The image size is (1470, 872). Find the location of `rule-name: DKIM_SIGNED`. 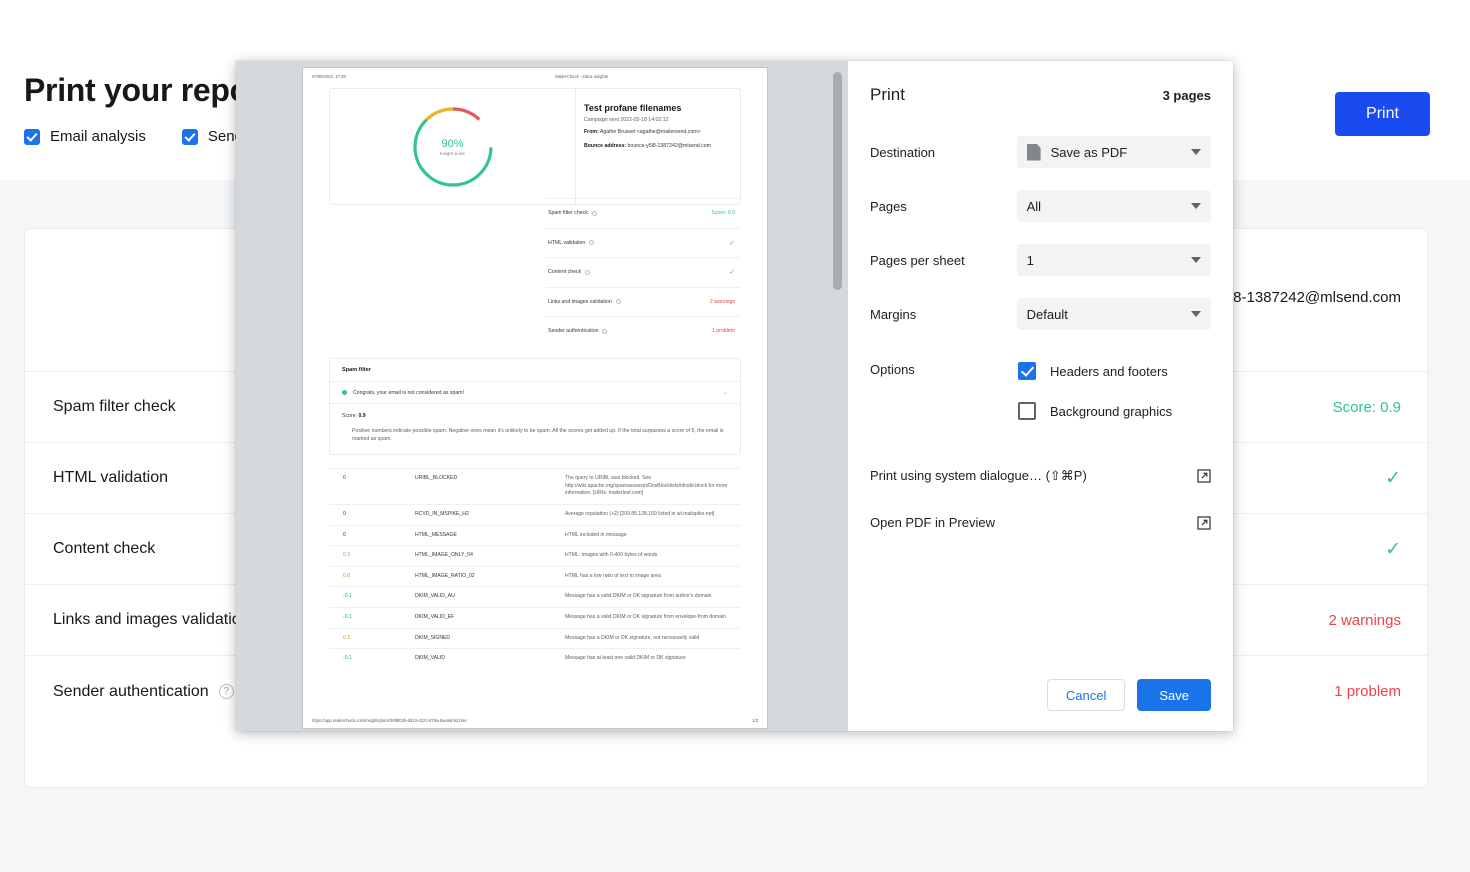

rule-name: DKIM_SIGNED is located at coordinates (433, 637).